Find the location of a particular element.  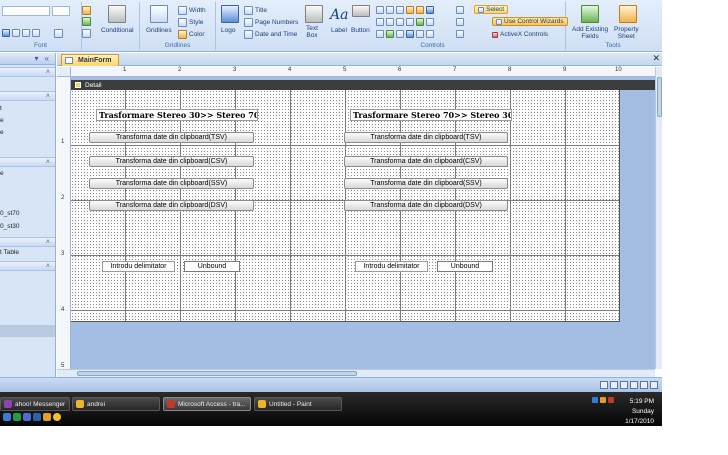

bound-object-icon is located at coordinates (420, 22).